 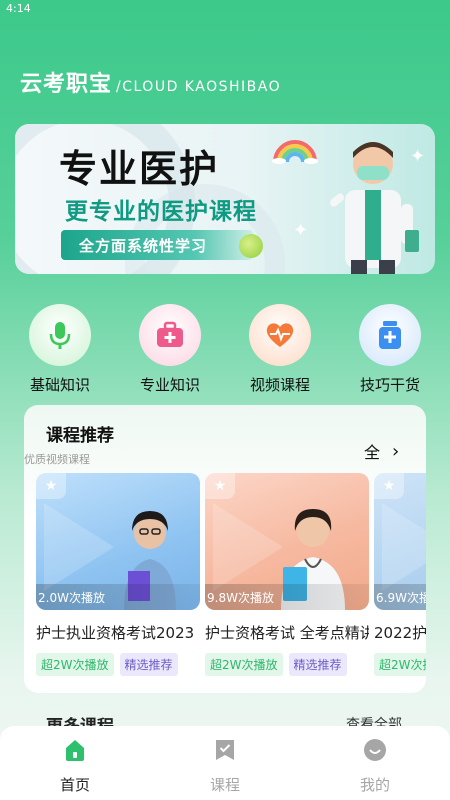 What do you see at coordinates (75, 750) in the screenshot?
I see `home-icon` at bounding box center [75, 750].